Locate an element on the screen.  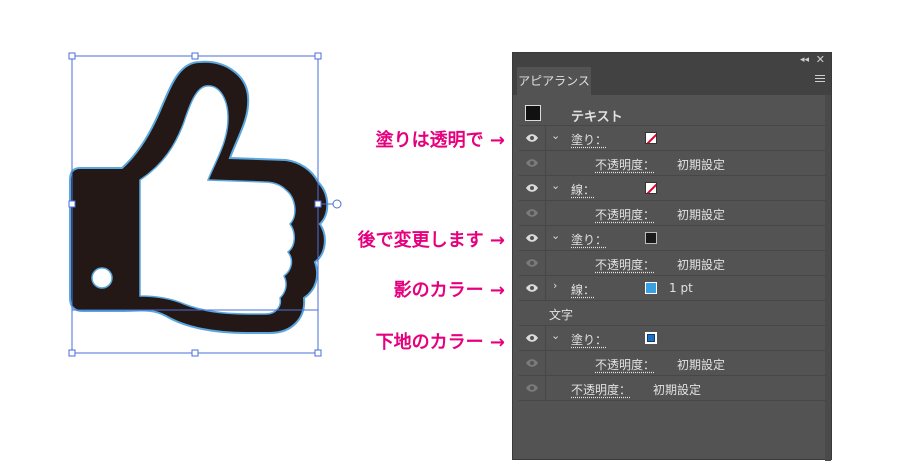
annotation-base-color: 下地のカラー → is located at coordinates (440, 341).